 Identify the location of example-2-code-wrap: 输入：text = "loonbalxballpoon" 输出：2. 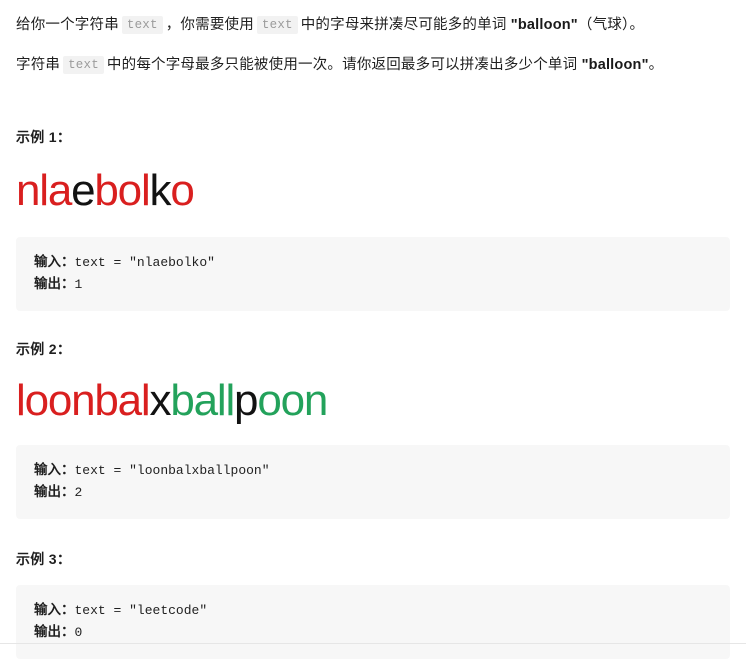
(373, 471).